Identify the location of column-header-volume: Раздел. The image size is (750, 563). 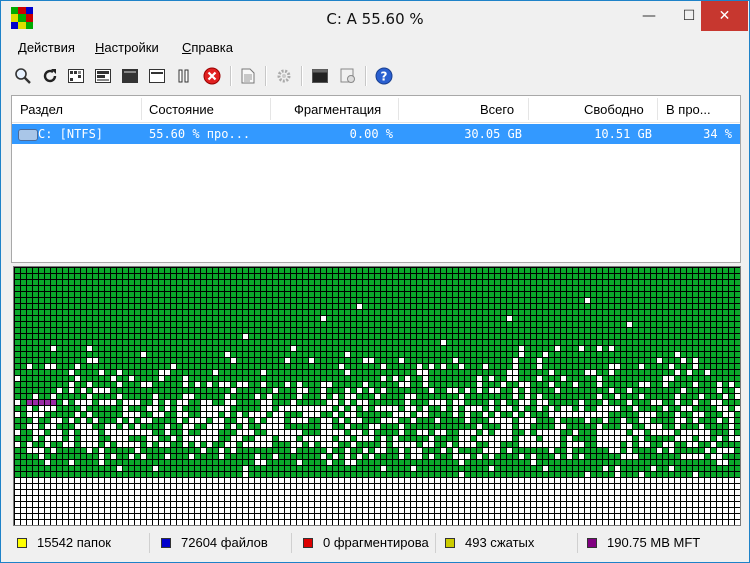
(41, 109).